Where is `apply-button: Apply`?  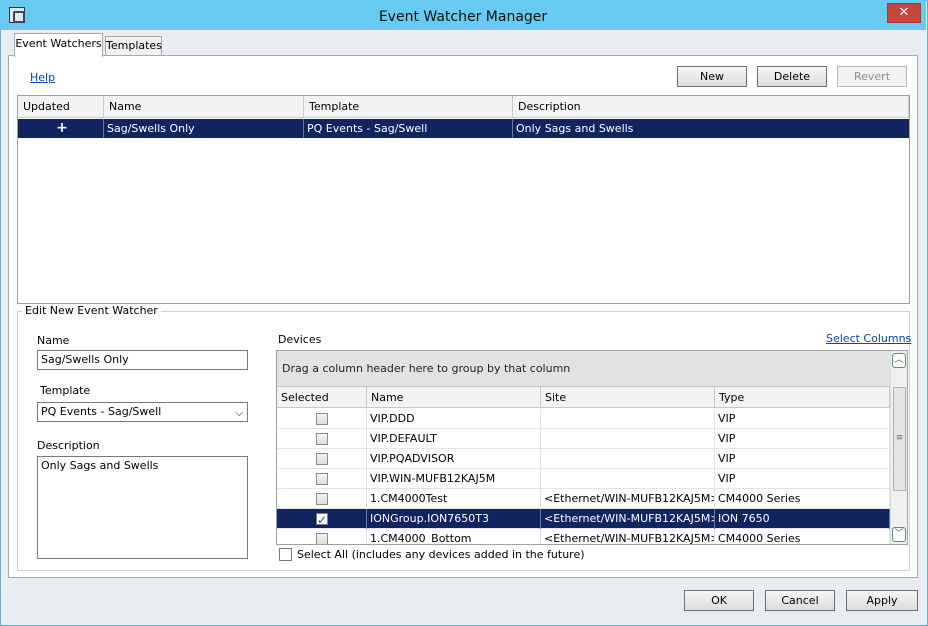
apply-button: Apply is located at coordinates (882, 600).